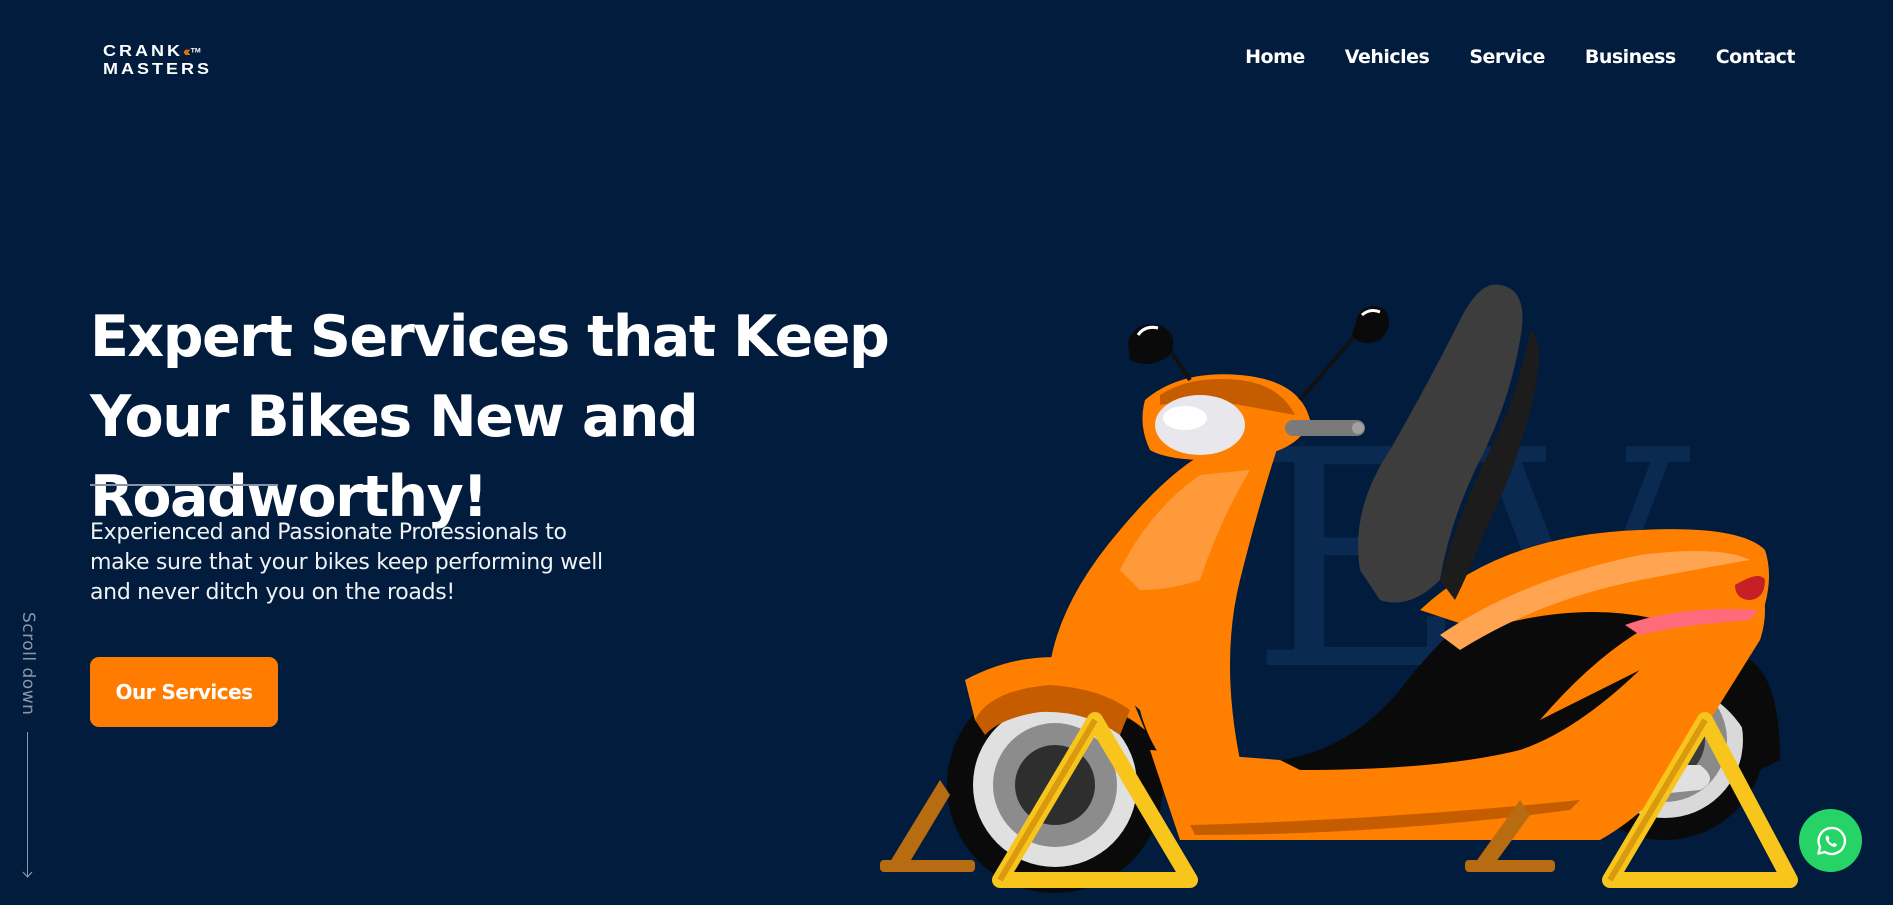 The width and height of the screenshot is (1893, 905). What do you see at coordinates (158, 69) in the screenshot?
I see `brand-name-line2: MASTERS` at bounding box center [158, 69].